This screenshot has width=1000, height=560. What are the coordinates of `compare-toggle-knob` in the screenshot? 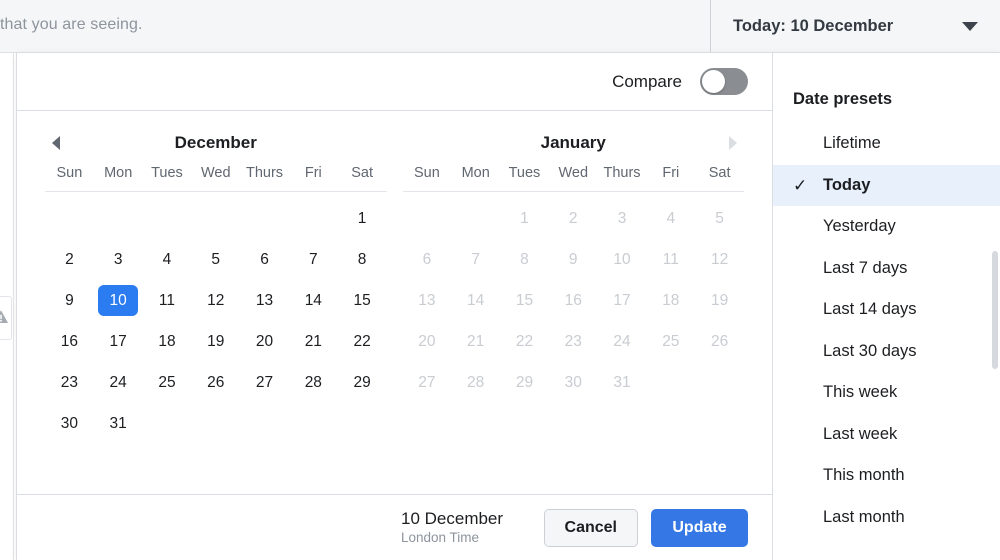 It's located at (713, 81).